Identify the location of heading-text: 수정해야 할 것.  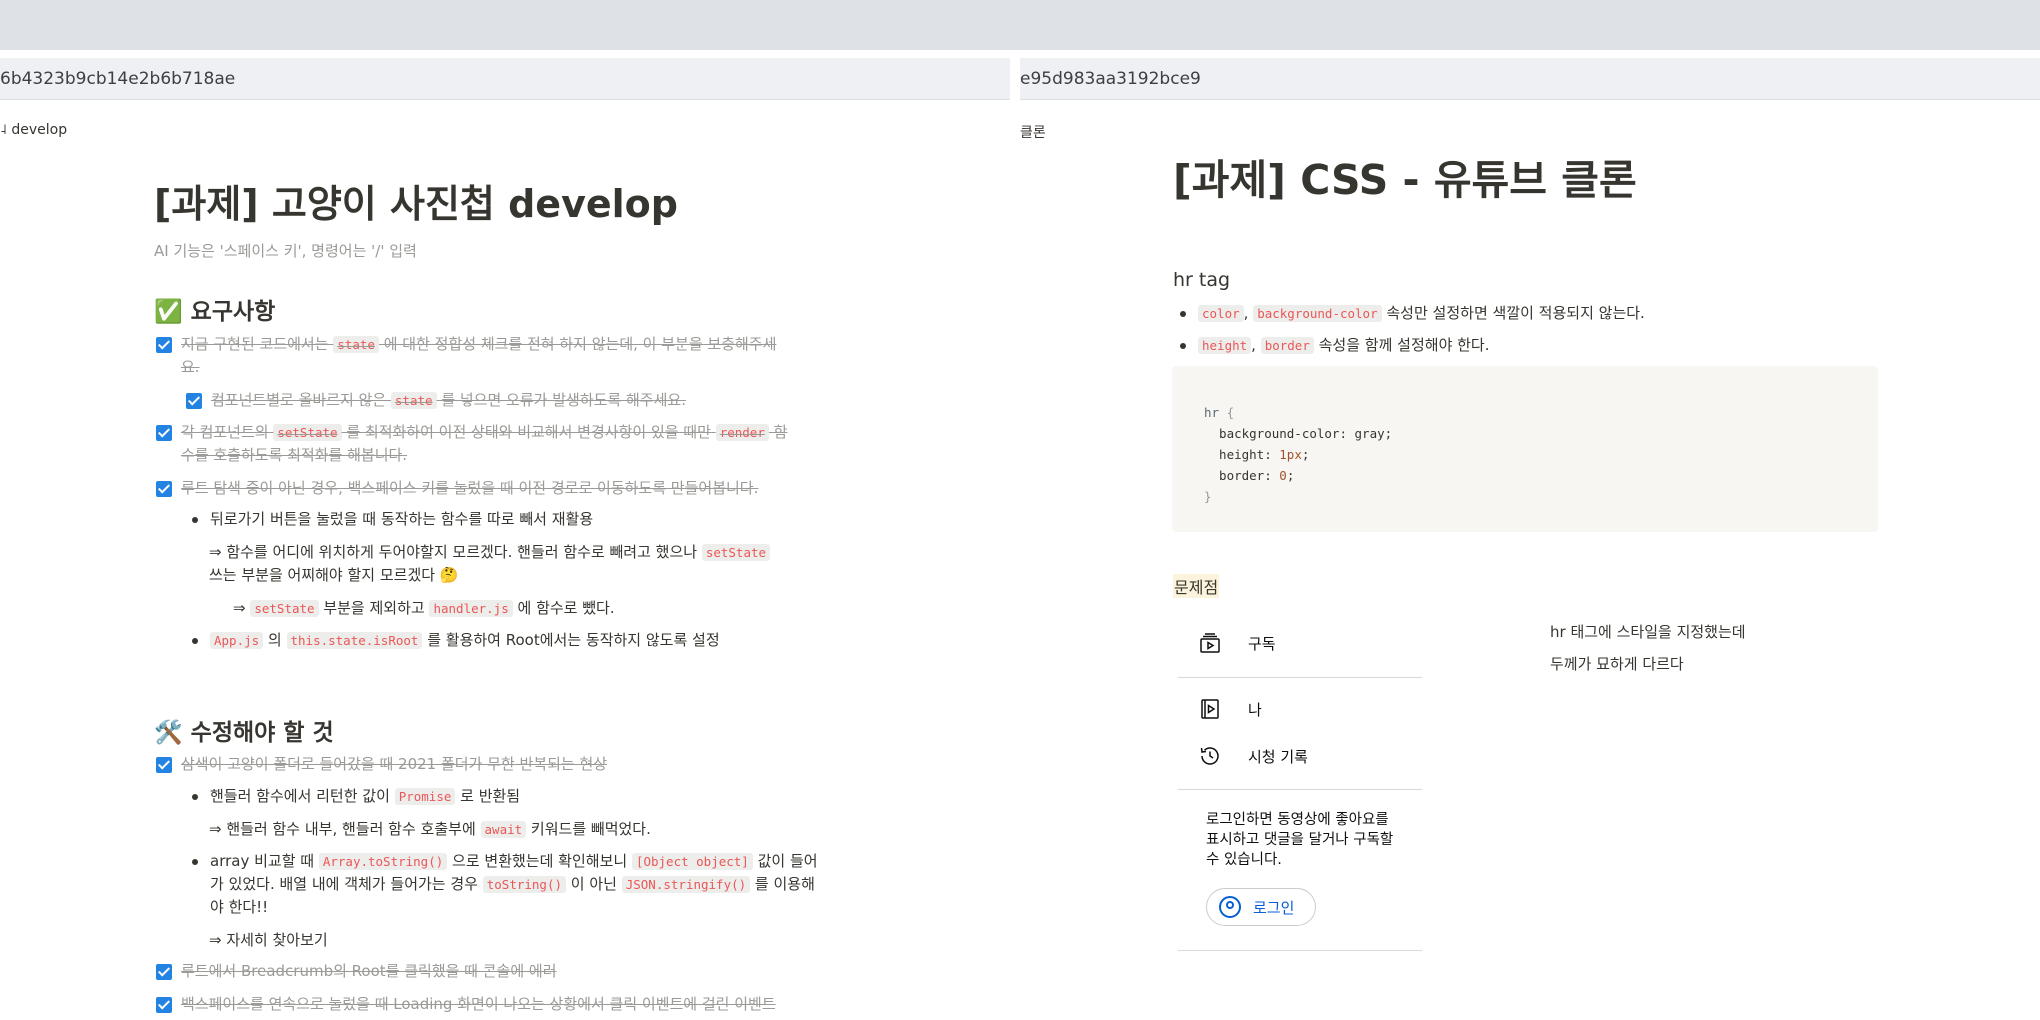
(262, 733).